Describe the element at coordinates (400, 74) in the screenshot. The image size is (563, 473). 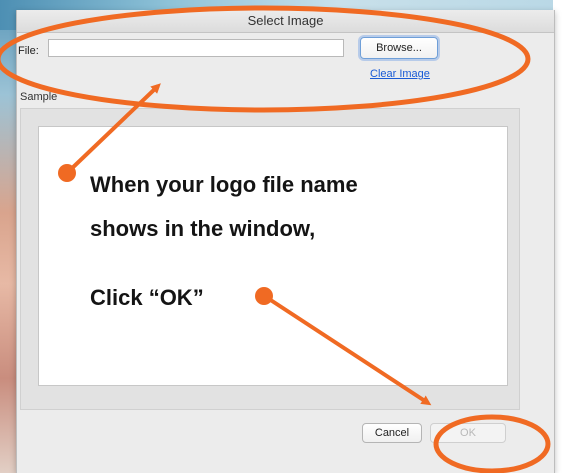
I see `clear-image-link: Clear Image` at that location.